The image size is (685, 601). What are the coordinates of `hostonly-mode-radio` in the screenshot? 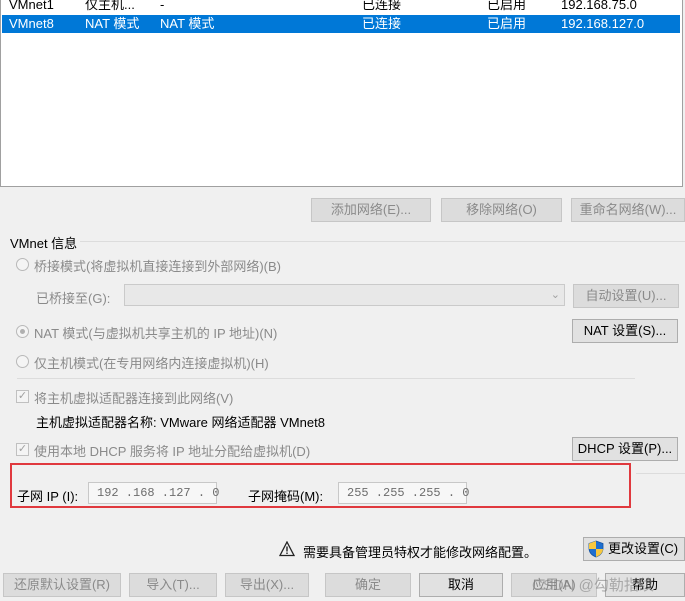 It's located at (22, 361).